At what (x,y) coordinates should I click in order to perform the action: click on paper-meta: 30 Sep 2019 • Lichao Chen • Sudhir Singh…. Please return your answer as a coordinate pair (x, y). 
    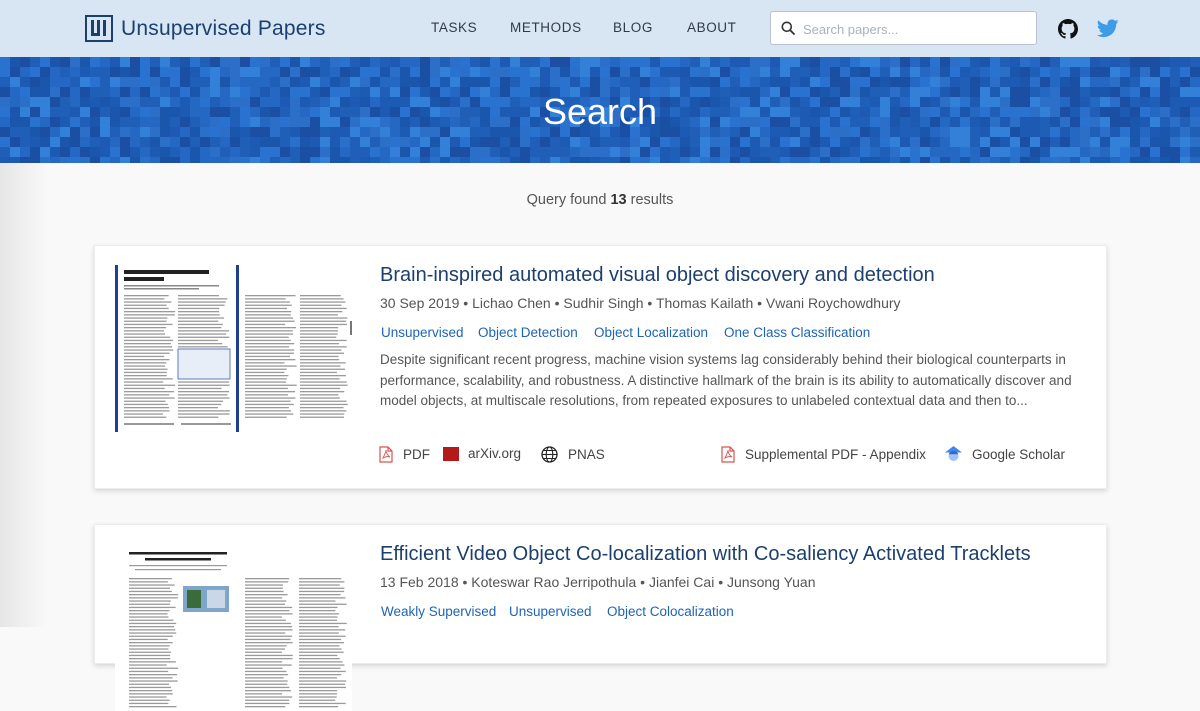
    Looking at the image, I should click on (640, 303).